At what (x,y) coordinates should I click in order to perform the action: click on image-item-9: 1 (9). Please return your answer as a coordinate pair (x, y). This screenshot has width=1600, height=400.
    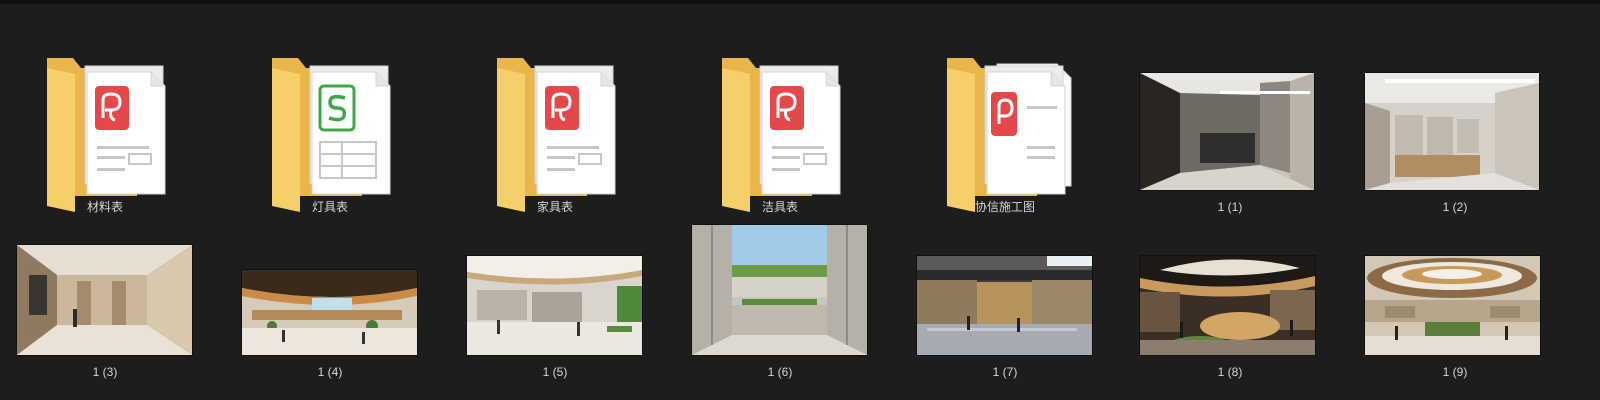
    Looking at the image, I should click on (1455, 305).